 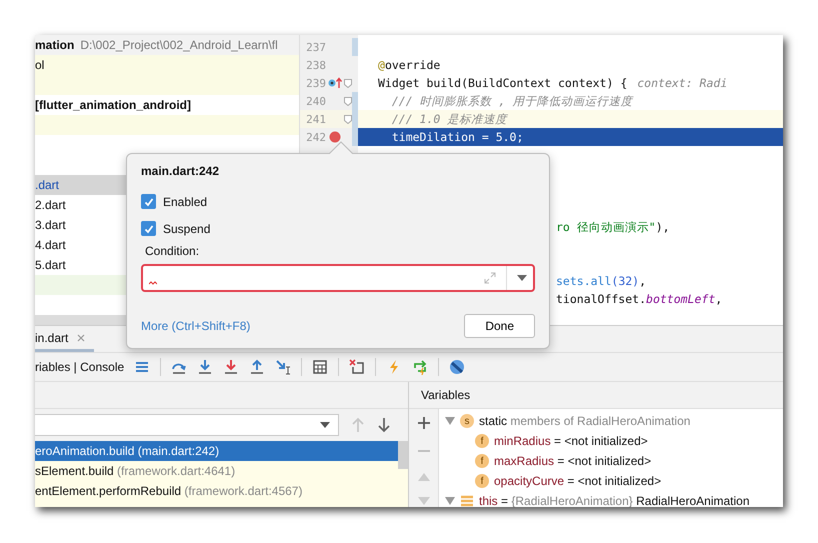 What do you see at coordinates (457, 367) in the screenshot?
I see `dart-devtools-icon` at bounding box center [457, 367].